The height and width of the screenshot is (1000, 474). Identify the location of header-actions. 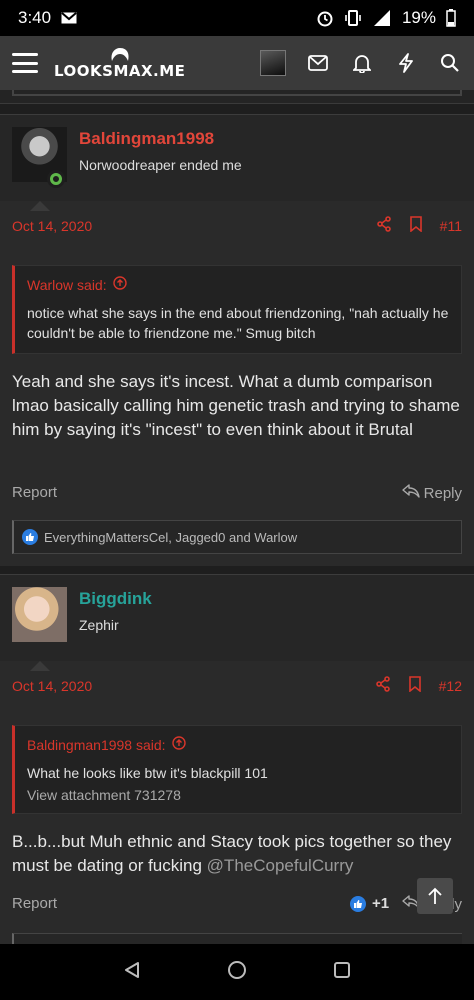
(361, 63).